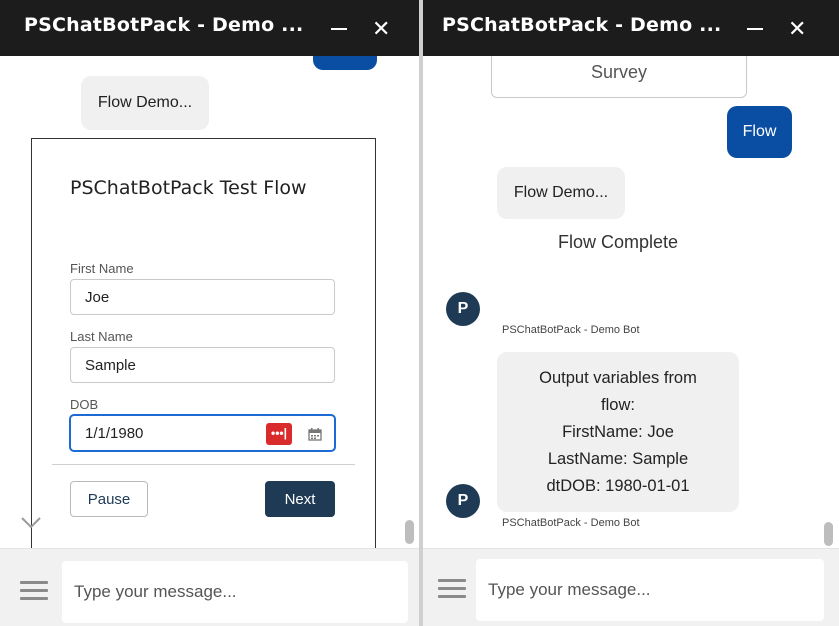 The width and height of the screenshot is (839, 626). I want to click on password-manager-icon: •••|, so click(279, 434).